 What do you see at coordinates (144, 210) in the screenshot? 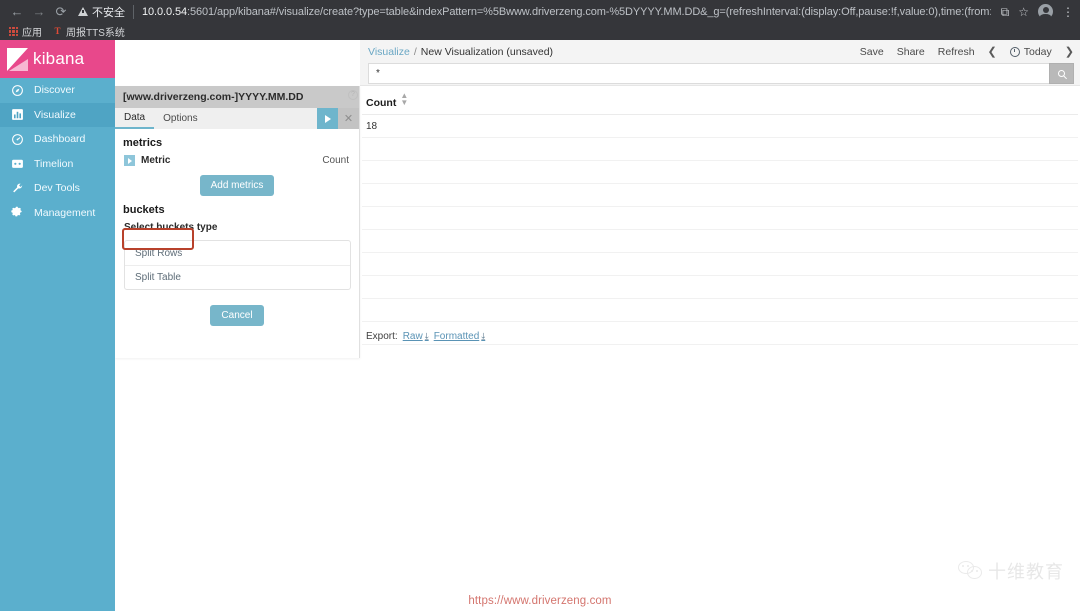
I see `buckets-section-title: buckets` at bounding box center [144, 210].